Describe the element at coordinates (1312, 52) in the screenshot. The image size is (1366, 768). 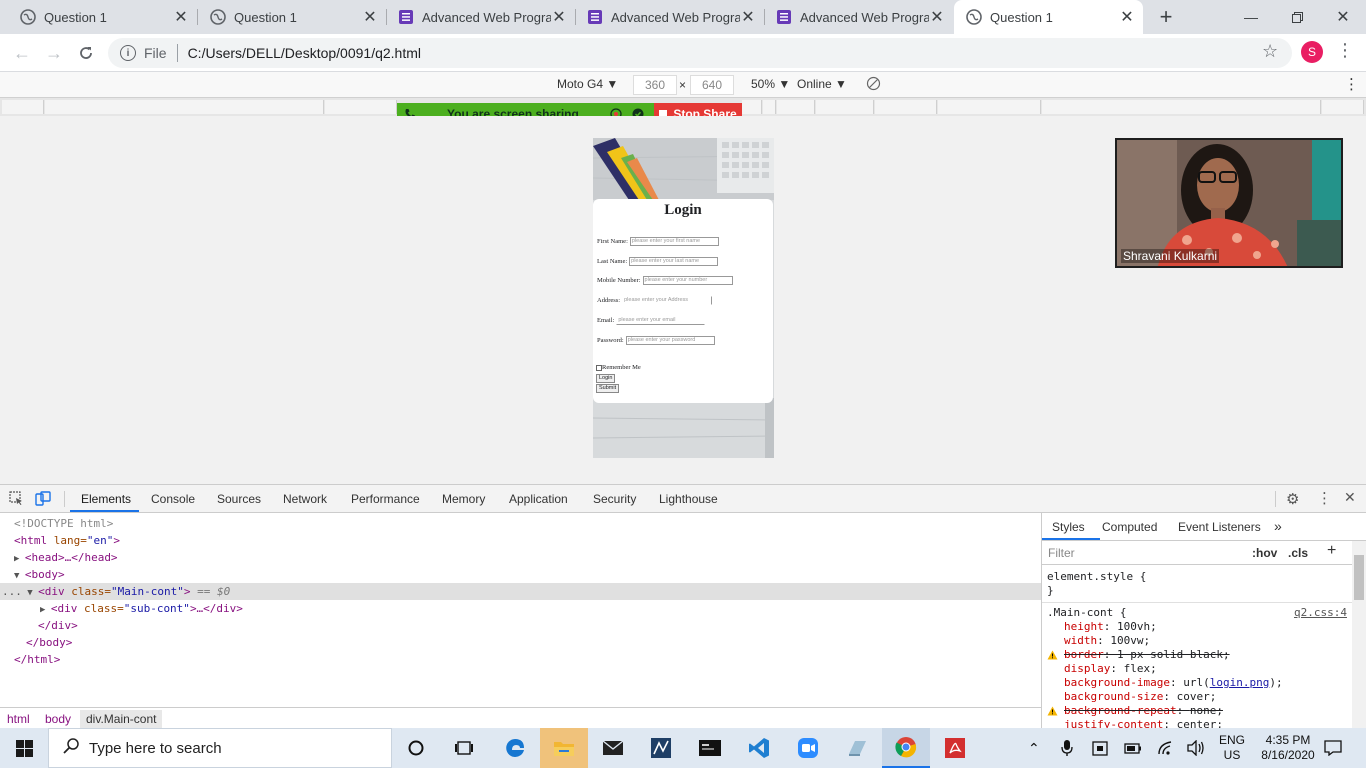
I see `avatar: S` at that location.